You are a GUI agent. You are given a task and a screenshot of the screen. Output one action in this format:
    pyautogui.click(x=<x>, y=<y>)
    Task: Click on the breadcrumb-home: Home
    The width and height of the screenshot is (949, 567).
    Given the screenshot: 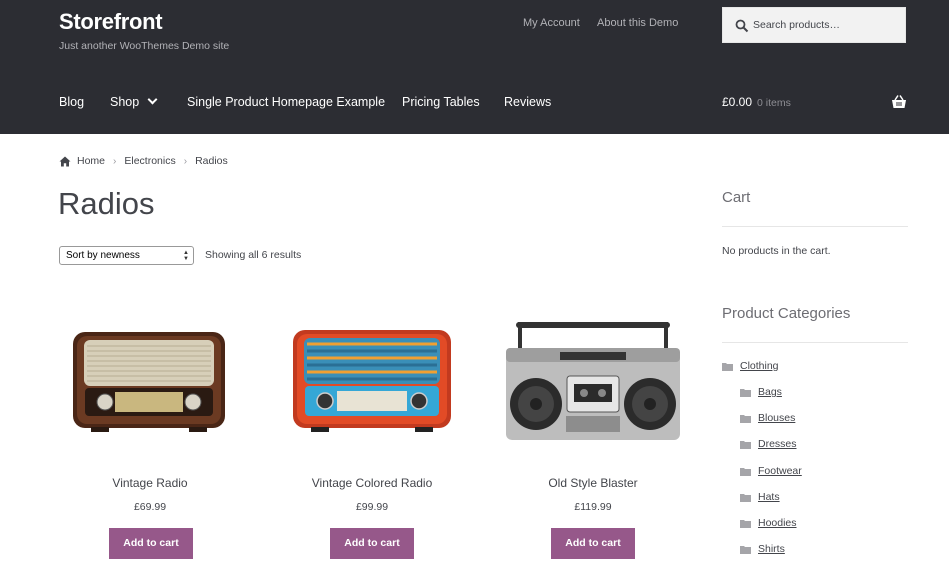 What is the action you would take?
    pyautogui.click(x=91, y=161)
    